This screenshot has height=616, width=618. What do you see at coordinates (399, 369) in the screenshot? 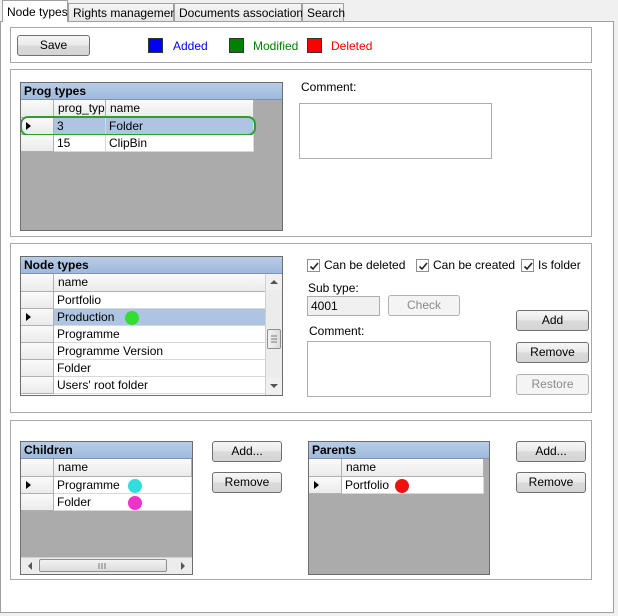
I see `node-comment-field` at bounding box center [399, 369].